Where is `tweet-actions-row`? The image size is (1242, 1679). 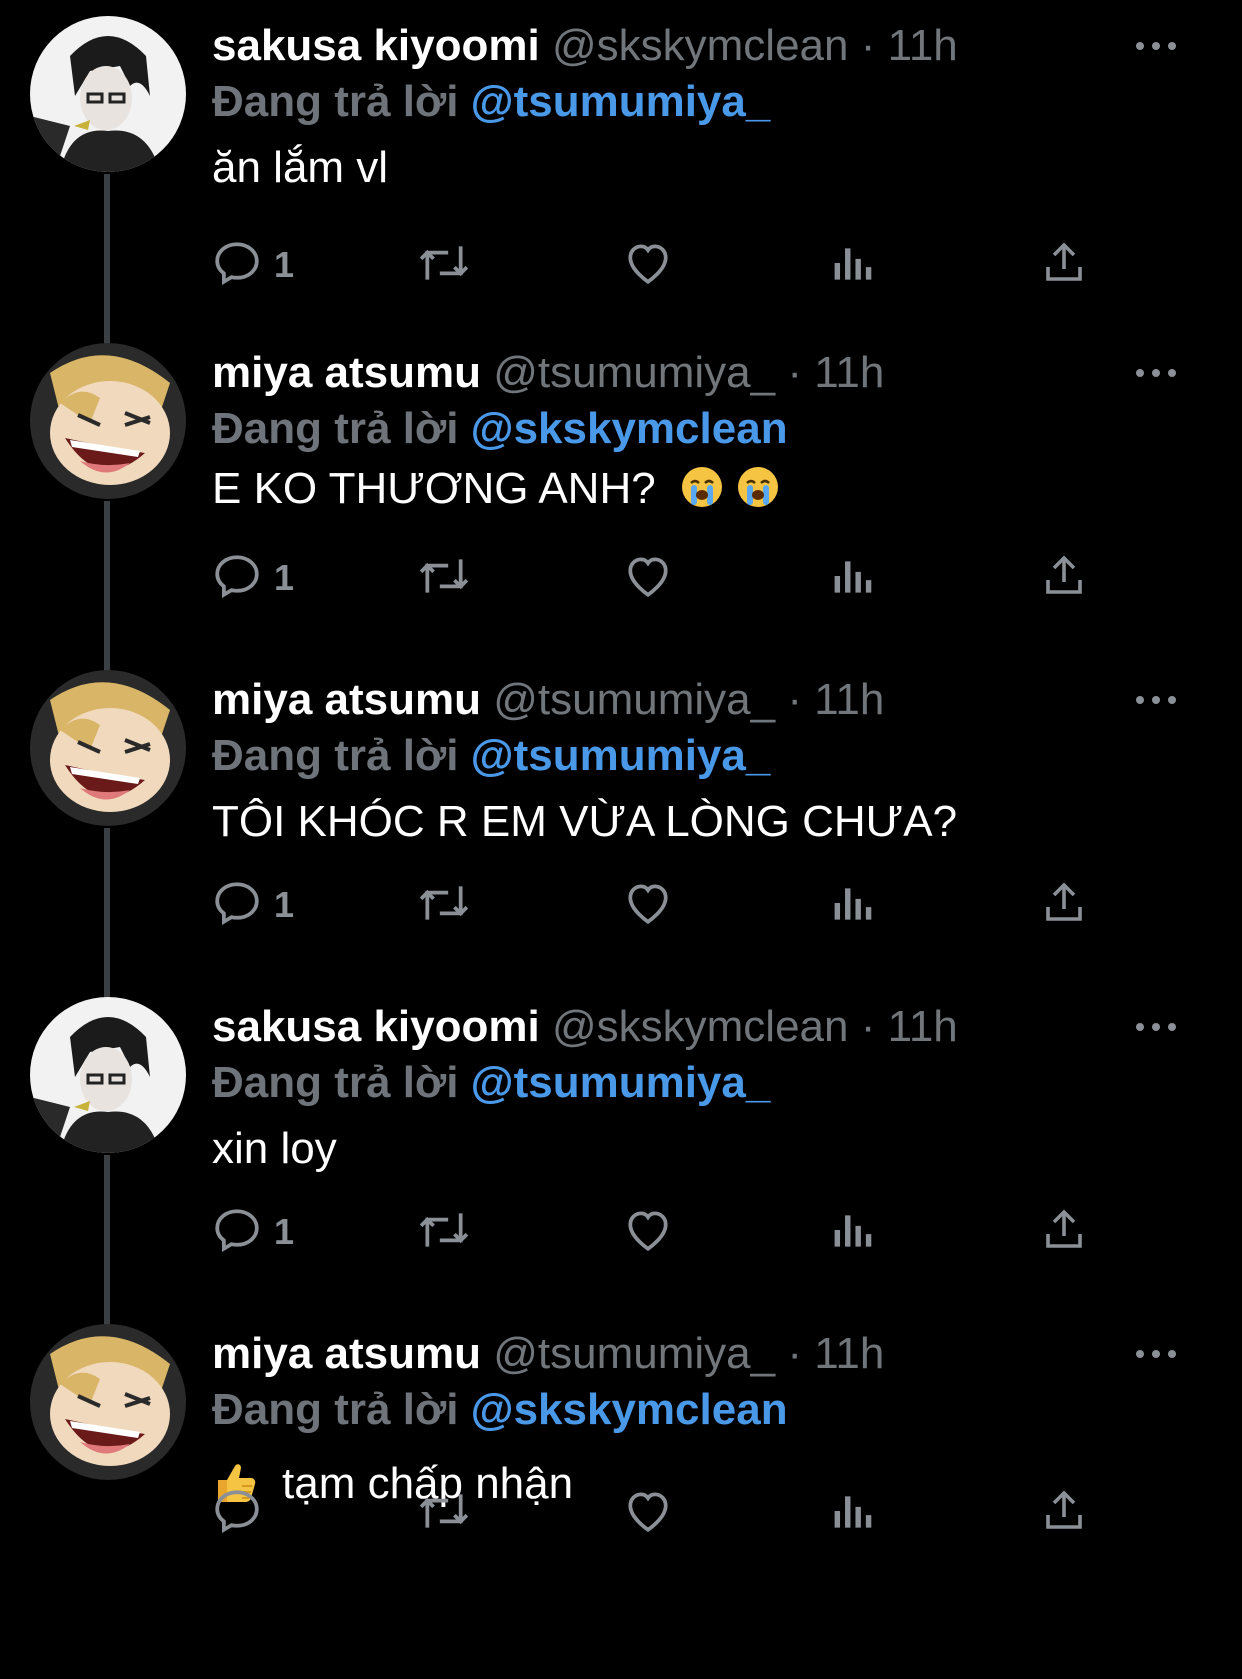
tweet-actions-row is located at coordinates (662, 1514).